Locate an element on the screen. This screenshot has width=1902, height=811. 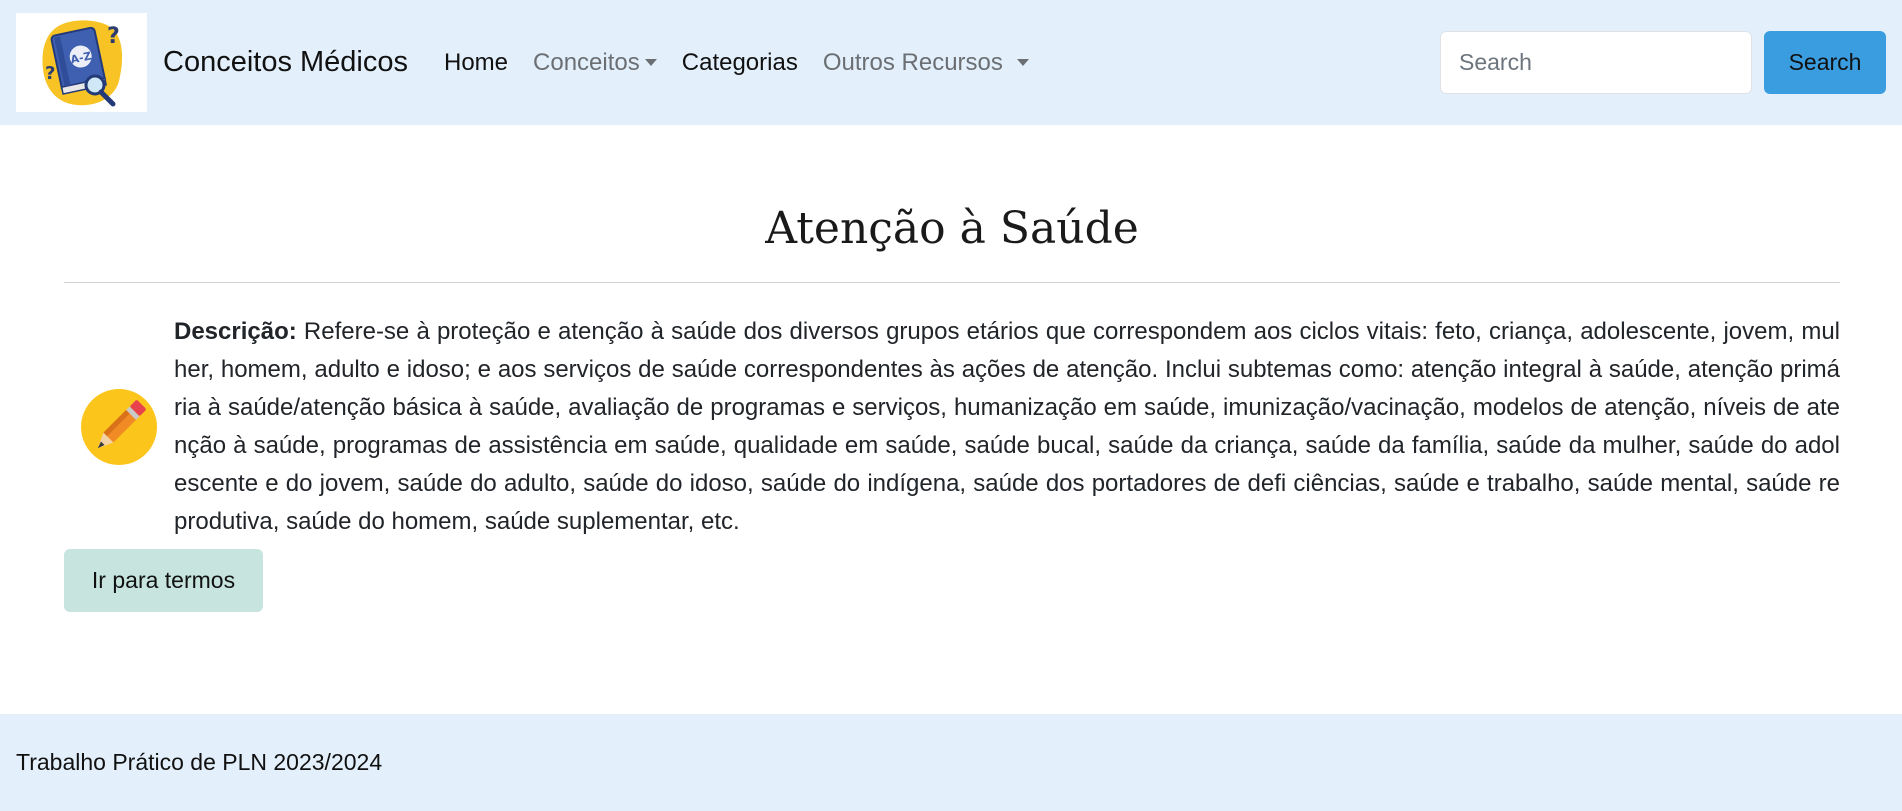
nav-home-link: Home is located at coordinates (476, 63).